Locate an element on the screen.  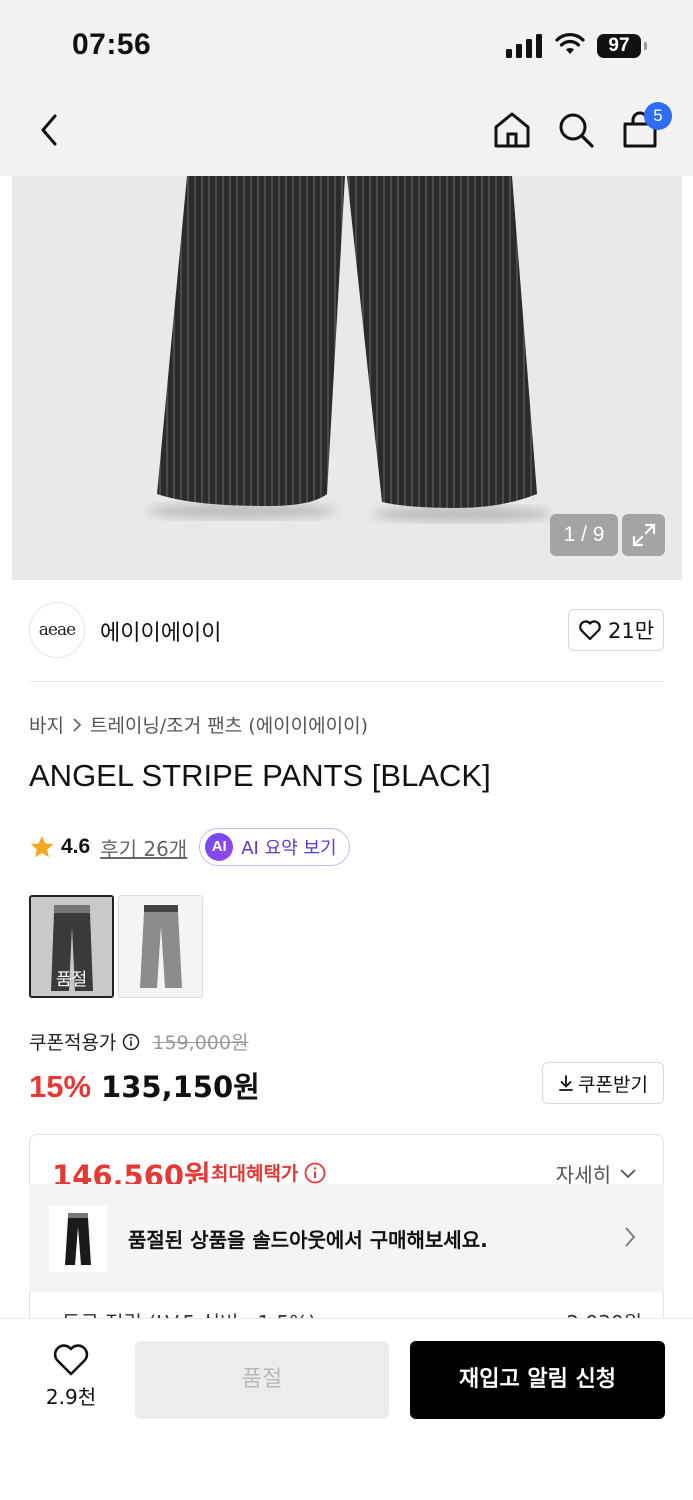
max-benefit-label: 최대혜택가 is located at coordinates (268, 1172).